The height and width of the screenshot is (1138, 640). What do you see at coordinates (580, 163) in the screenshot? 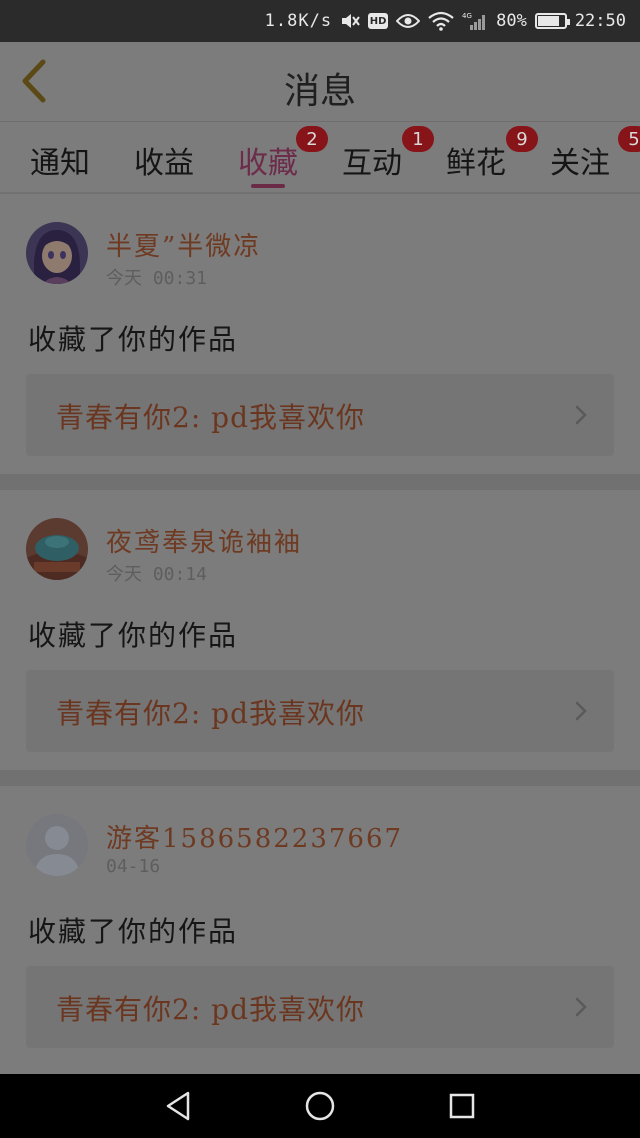
I see `tab-label: 关注` at bounding box center [580, 163].